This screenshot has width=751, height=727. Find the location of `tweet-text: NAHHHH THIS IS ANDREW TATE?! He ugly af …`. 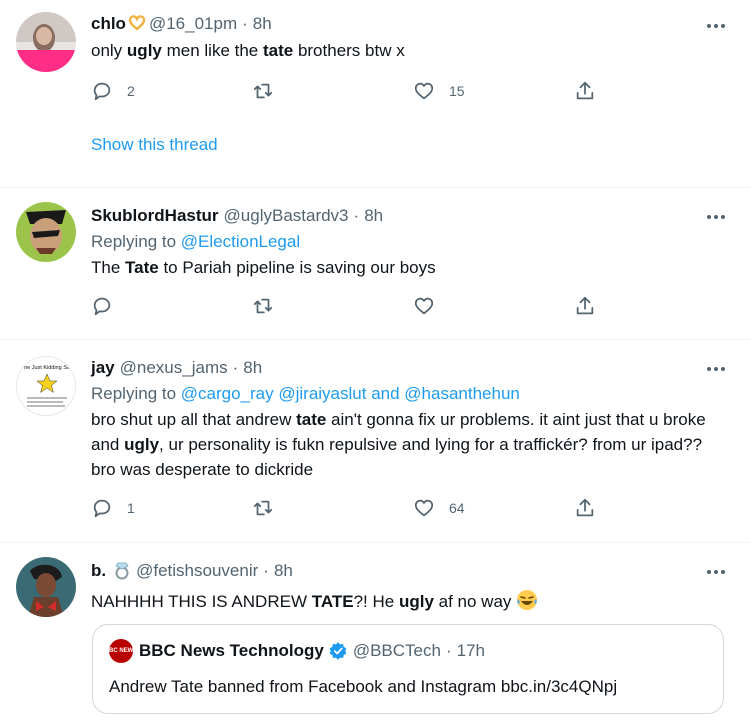

tweet-text: NAHHHH THIS IS ANDREW TATE?! He ugly af … is located at coordinates (413, 601).